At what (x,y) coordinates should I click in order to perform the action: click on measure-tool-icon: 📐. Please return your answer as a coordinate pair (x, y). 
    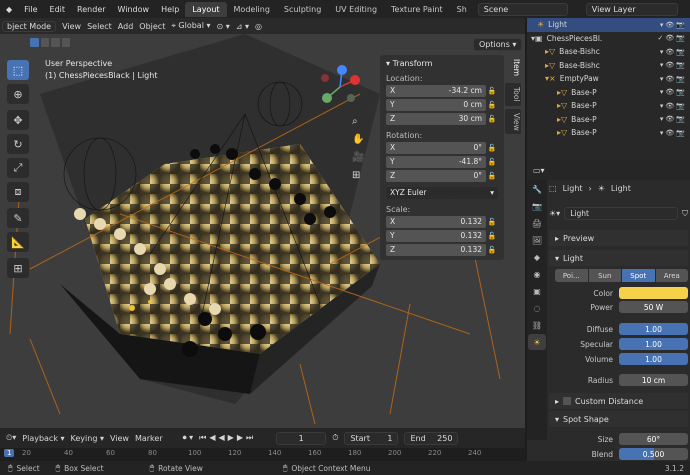
    Looking at the image, I should click on (18, 242).